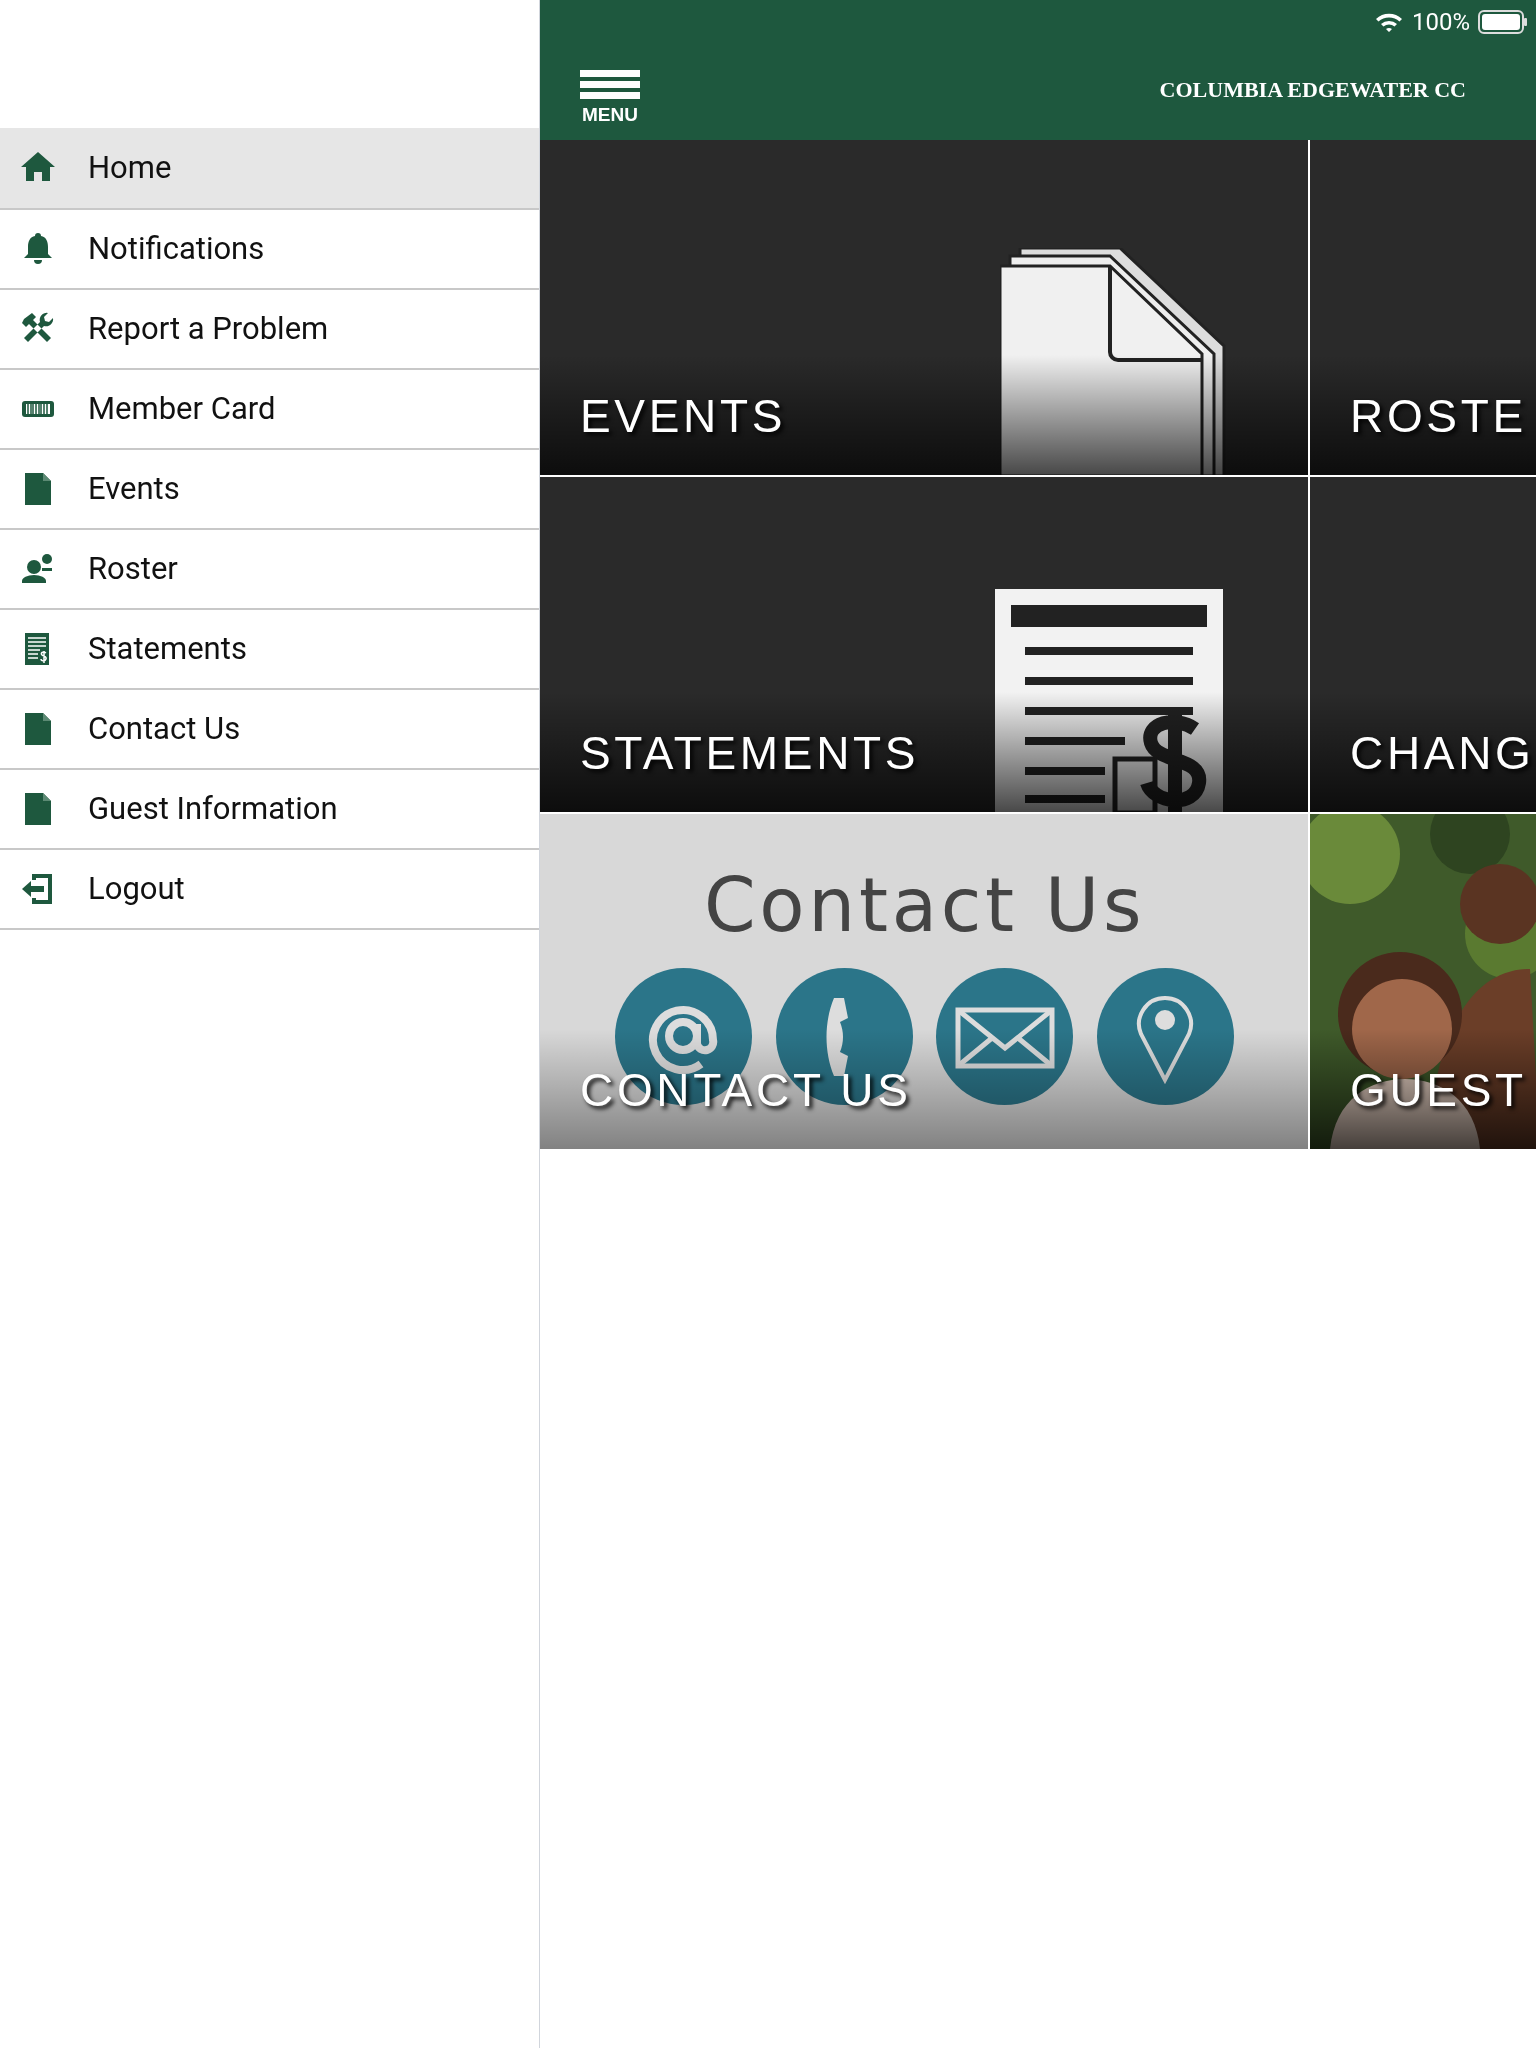 This screenshot has width=1536, height=2048. What do you see at coordinates (269, 728) in the screenshot?
I see `menu-item: Contact Us` at bounding box center [269, 728].